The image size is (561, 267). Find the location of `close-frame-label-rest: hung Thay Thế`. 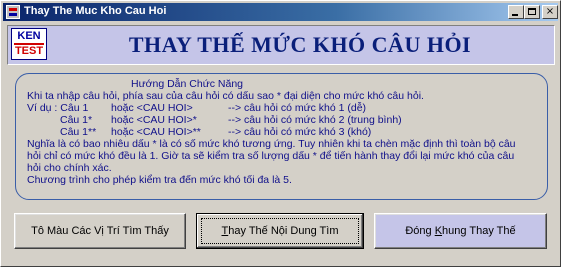

close-frame-label-rest: hung Thay Thế is located at coordinates (479, 231).